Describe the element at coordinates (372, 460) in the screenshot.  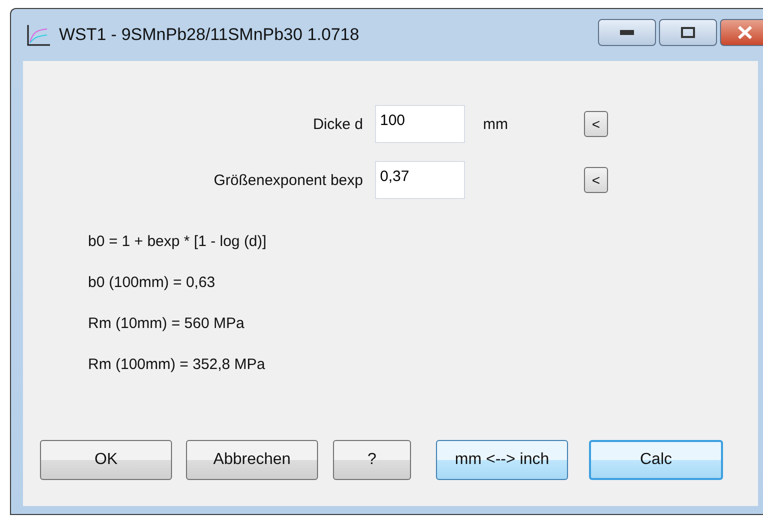
I see `dialog-button: ?` at that location.